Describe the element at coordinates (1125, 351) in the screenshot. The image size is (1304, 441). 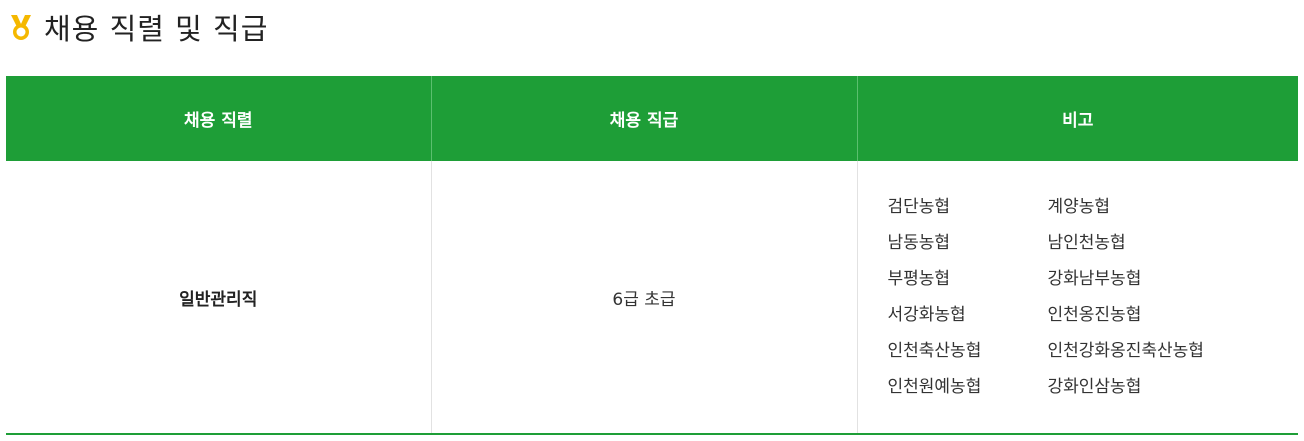
I see `remark-item: 인천강화옹진축산농협` at that location.